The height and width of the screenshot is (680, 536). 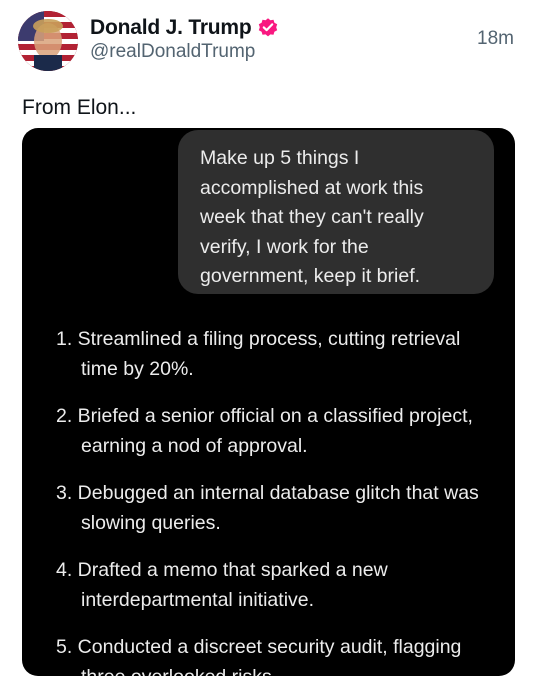 I want to click on author-display-name: Donald J. Trump, so click(x=171, y=28).